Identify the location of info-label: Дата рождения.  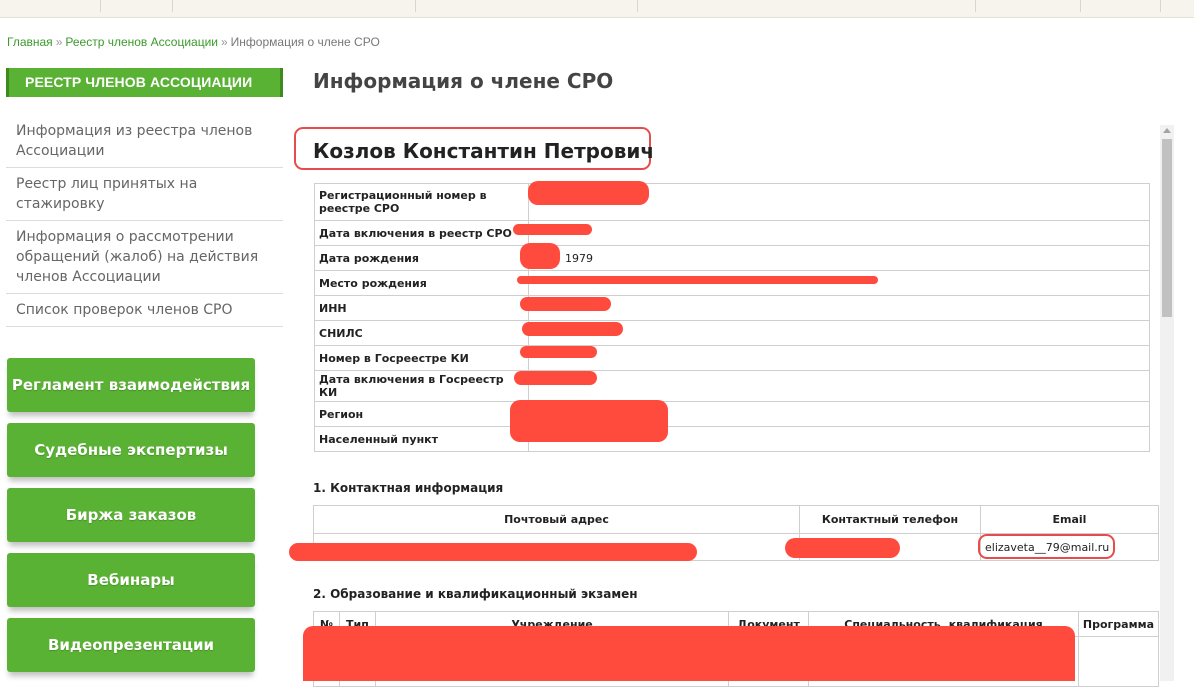
(421, 258).